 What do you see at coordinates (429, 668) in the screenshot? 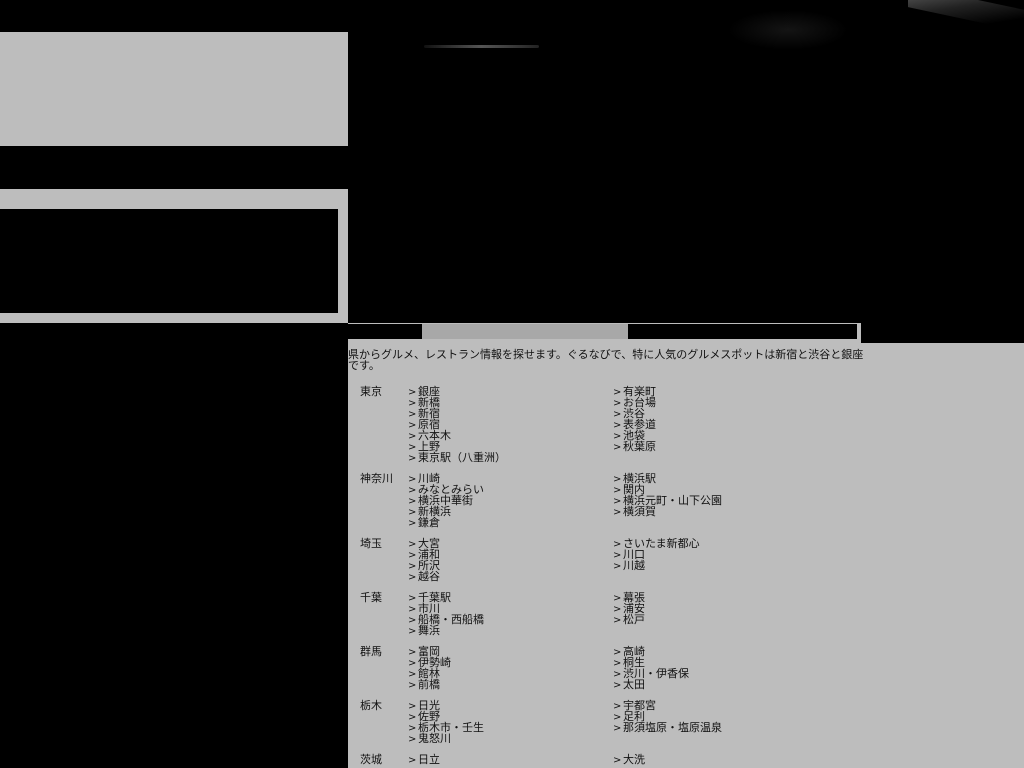
I see `area-column-left: > 富岡 > 伊勢崎 > 館林 > 前橋` at bounding box center [429, 668].